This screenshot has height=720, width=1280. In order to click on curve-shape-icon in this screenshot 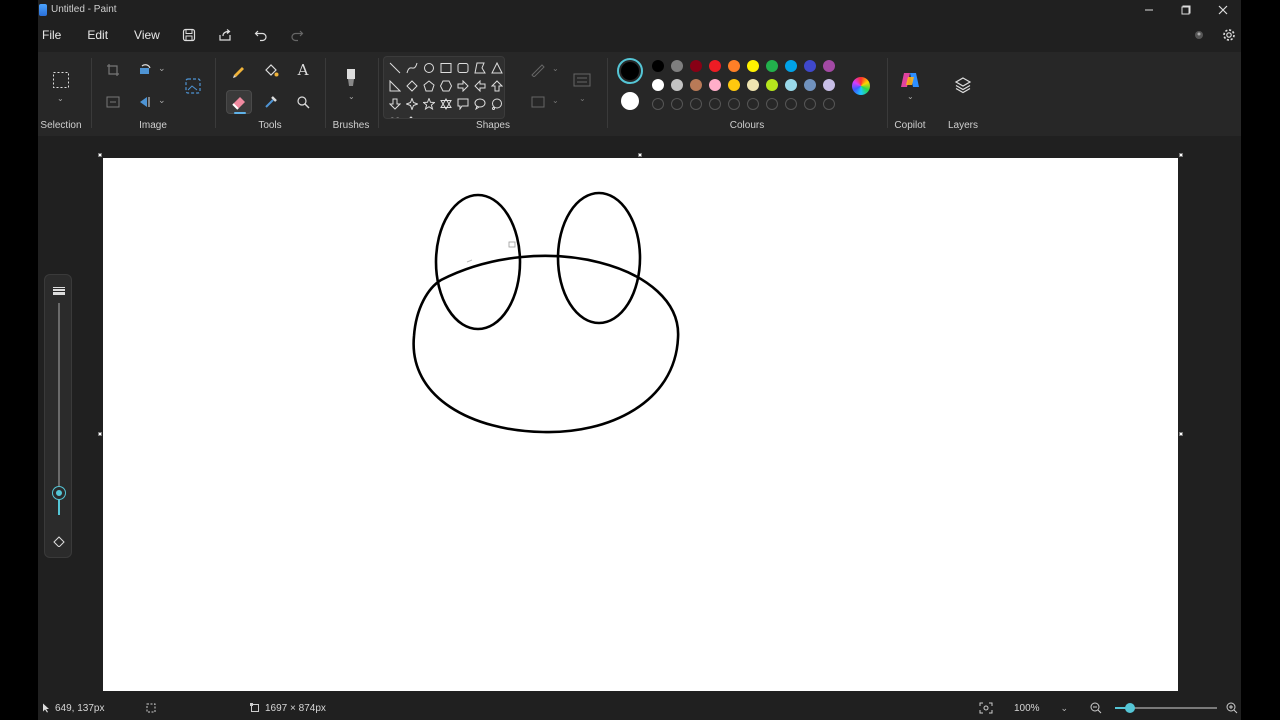, I will do `click(412, 68)`.